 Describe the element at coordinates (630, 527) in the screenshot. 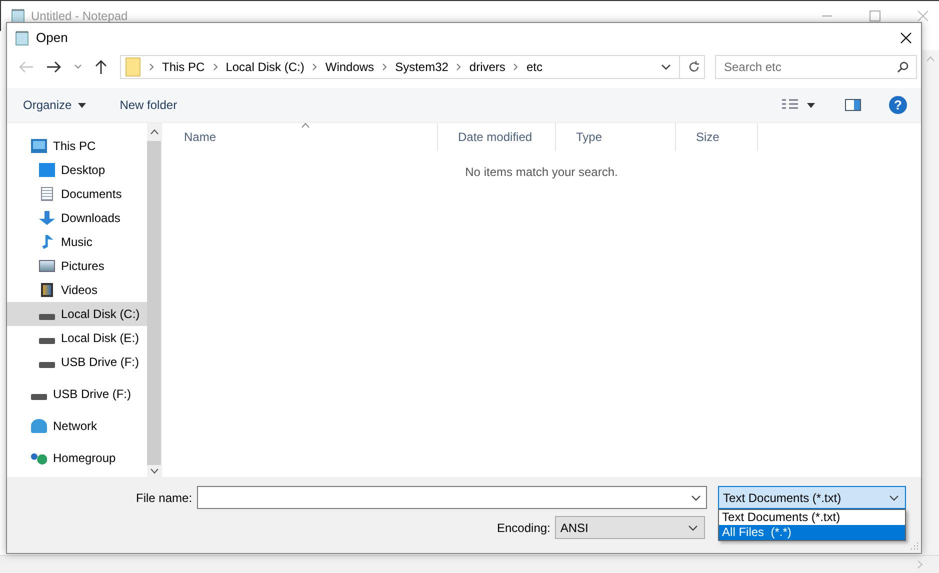

I see `encoding-dropdown: ANSI` at that location.